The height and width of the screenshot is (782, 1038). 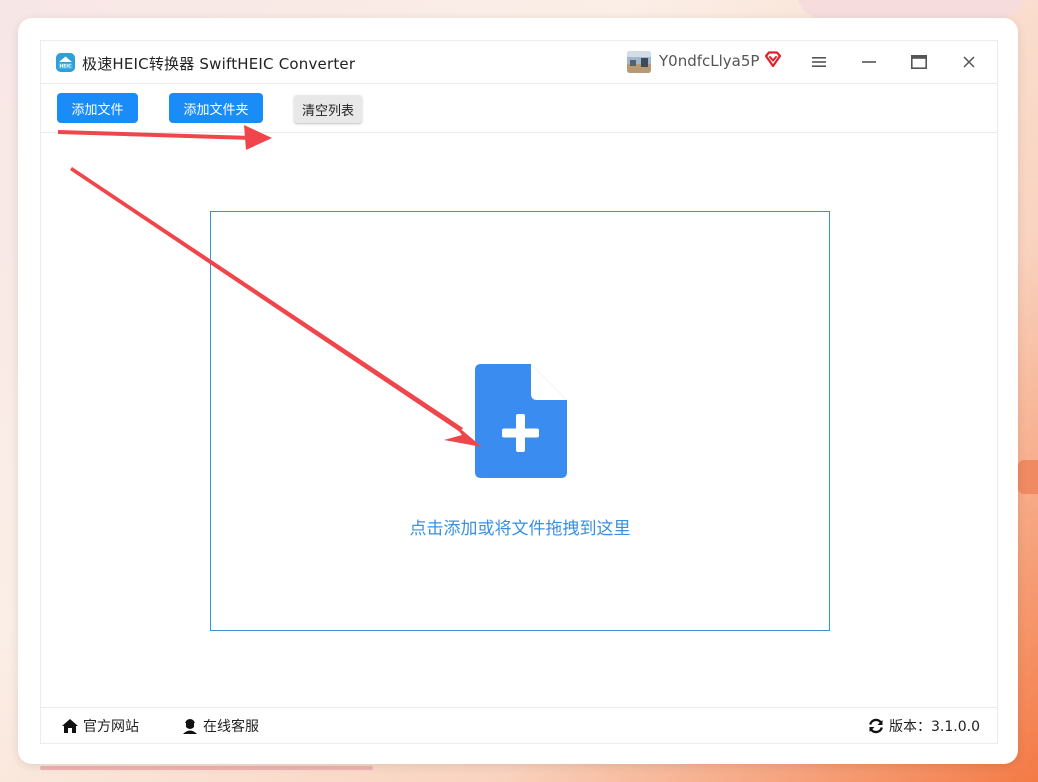 I want to click on online-support-link: 在线客服, so click(x=220, y=726).